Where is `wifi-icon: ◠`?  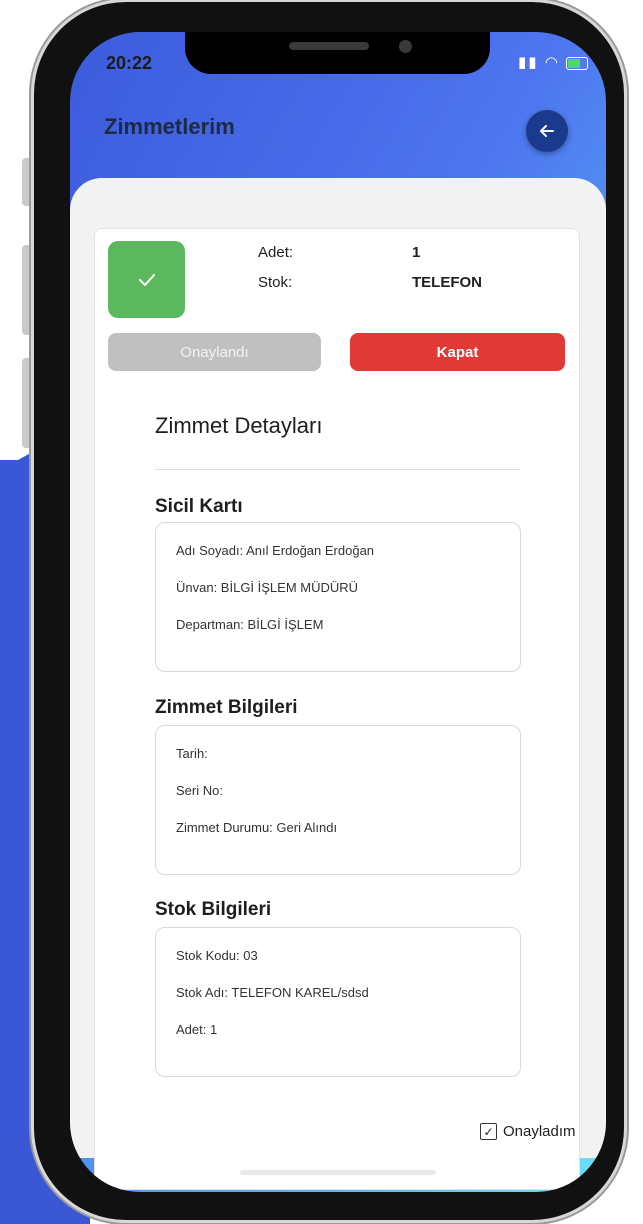
wifi-icon: ◠ is located at coordinates (552, 62).